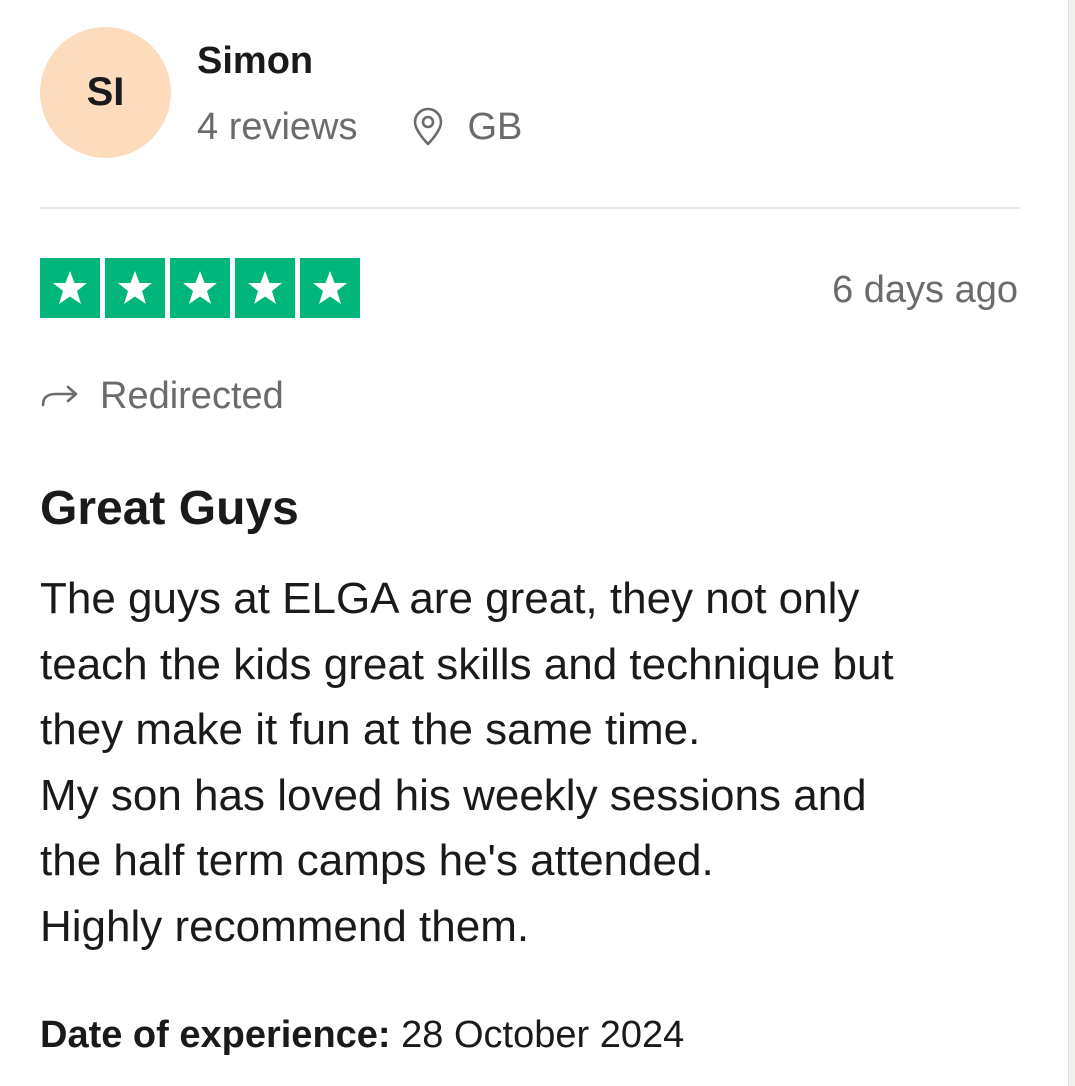 Image resolution: width=1075 pixels, height=1086 pixels. Describe the element at coordinates (543, 1035) in the screenshot. I see `experience-date: 28 October 2024` at that location.